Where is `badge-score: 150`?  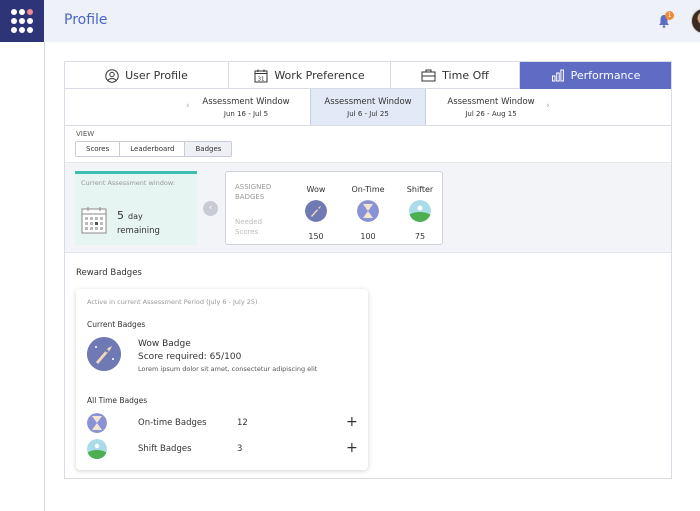 badge-score: 150 is located at coordinates (316, 236).